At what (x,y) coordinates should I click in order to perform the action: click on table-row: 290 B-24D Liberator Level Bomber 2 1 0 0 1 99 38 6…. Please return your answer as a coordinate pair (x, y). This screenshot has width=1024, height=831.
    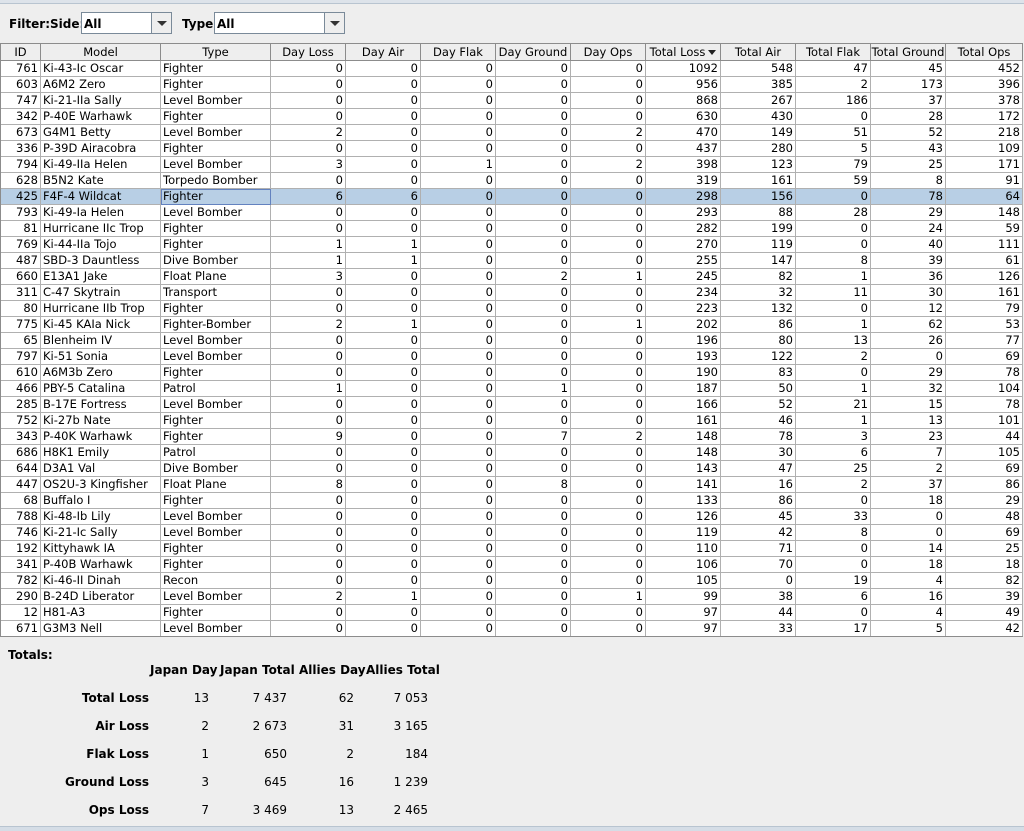
    Looking at the image, I should click on (512, 597).